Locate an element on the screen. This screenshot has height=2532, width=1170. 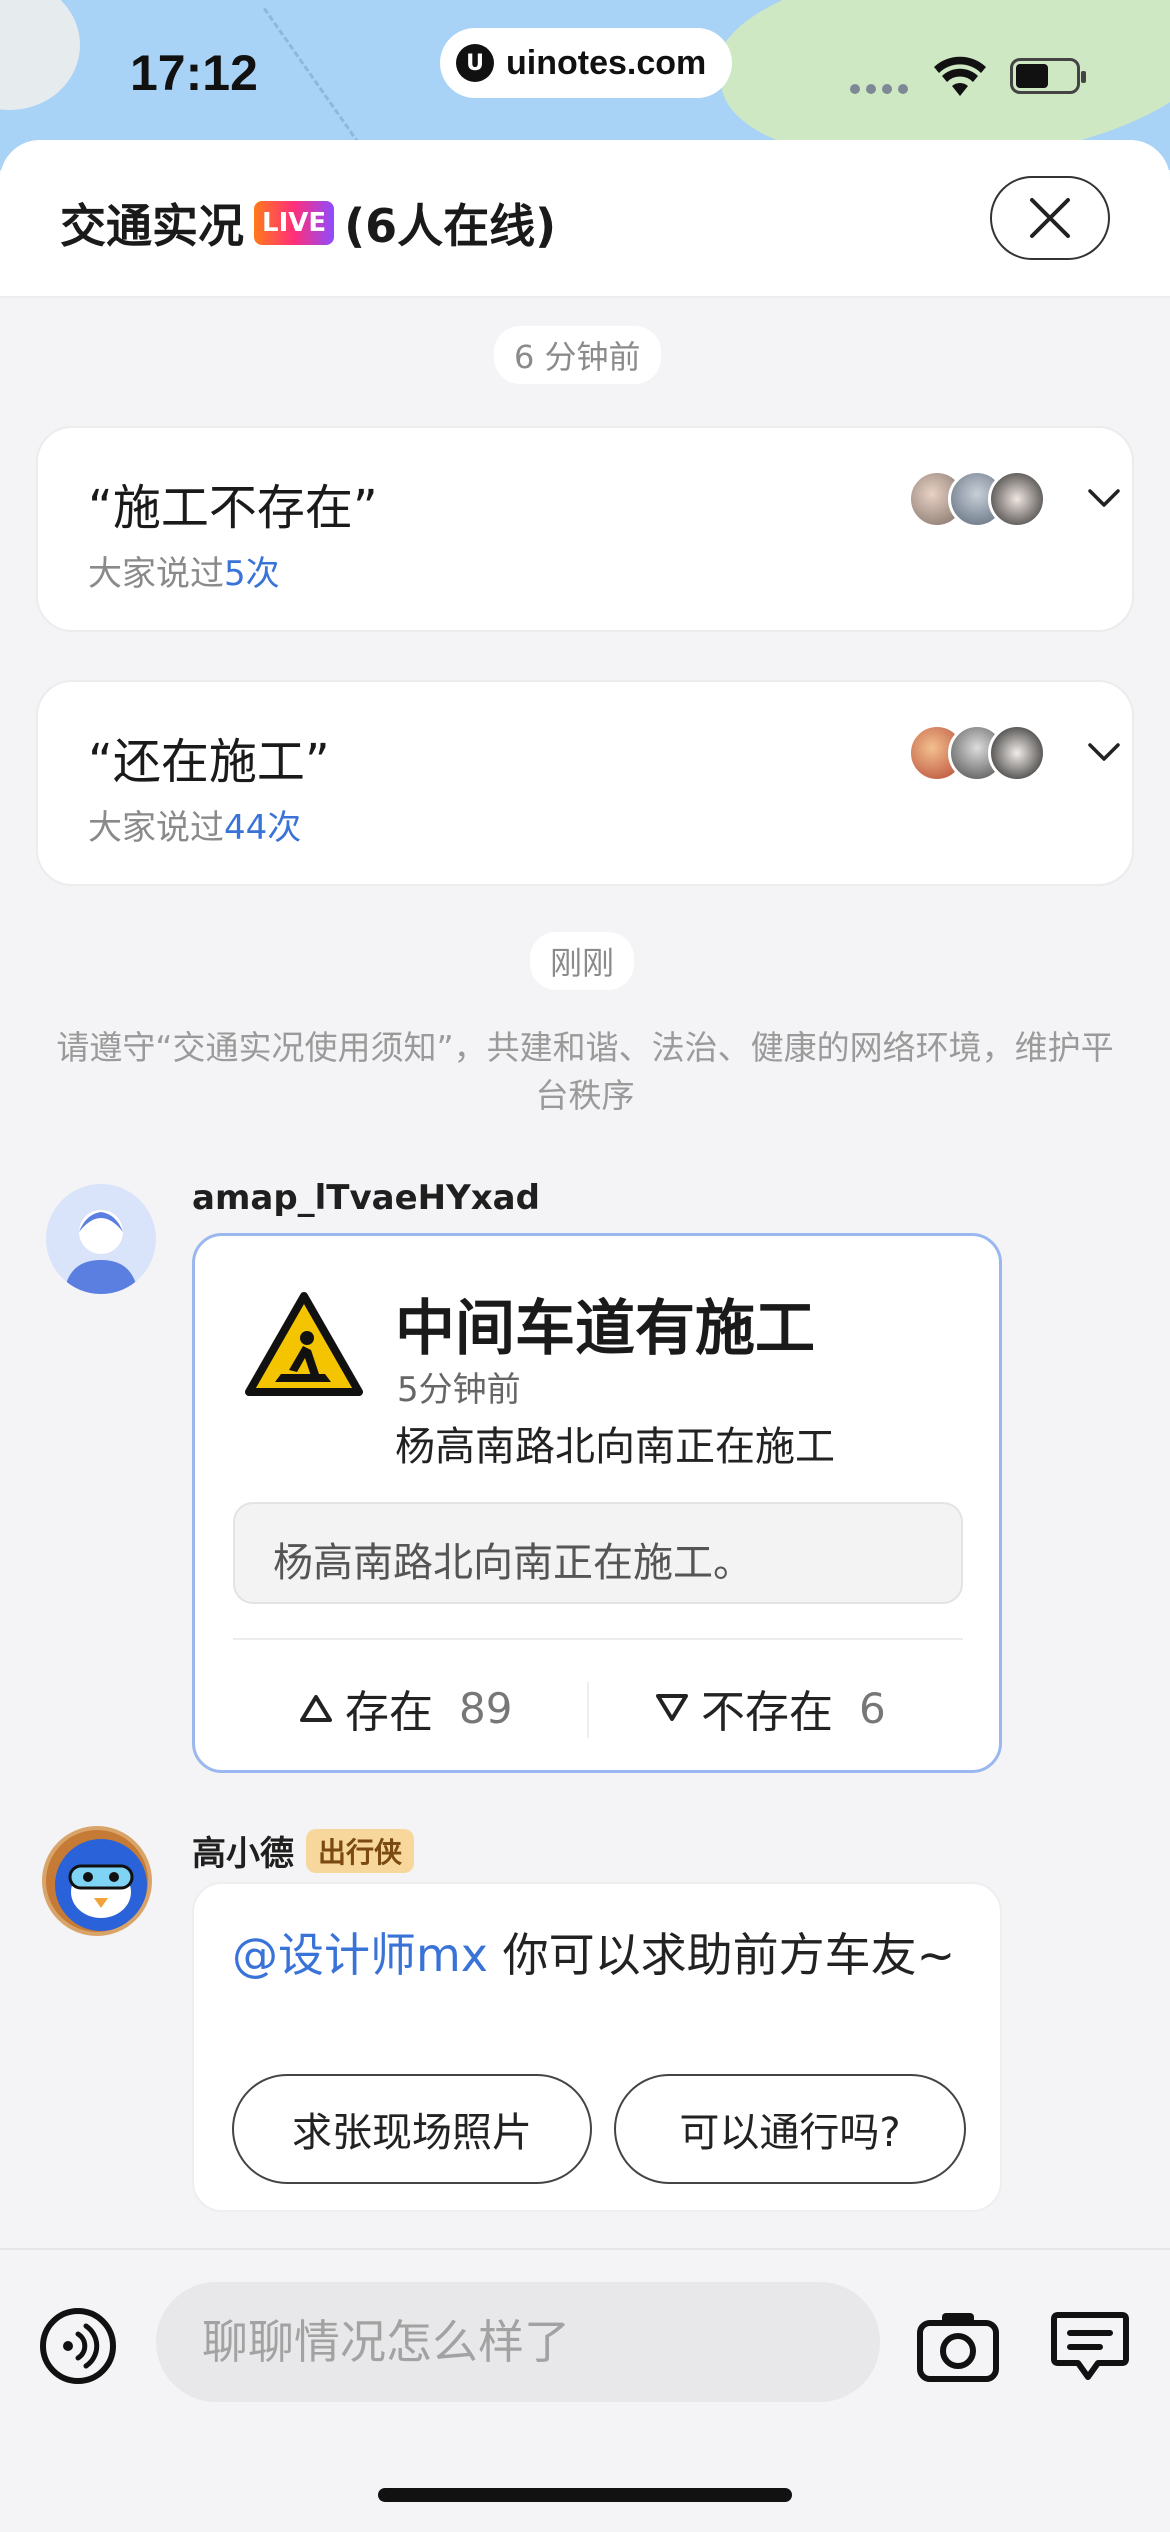
vote-not-exist-button: 不存在 6 is located at coordinates (770, 1708).